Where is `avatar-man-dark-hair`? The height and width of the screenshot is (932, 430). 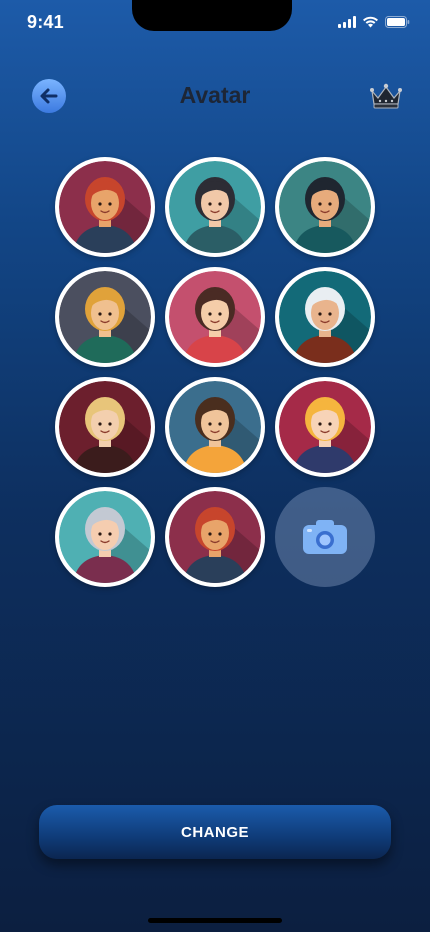 avatar-man-dark-hair is located at coordinates (215, 207).